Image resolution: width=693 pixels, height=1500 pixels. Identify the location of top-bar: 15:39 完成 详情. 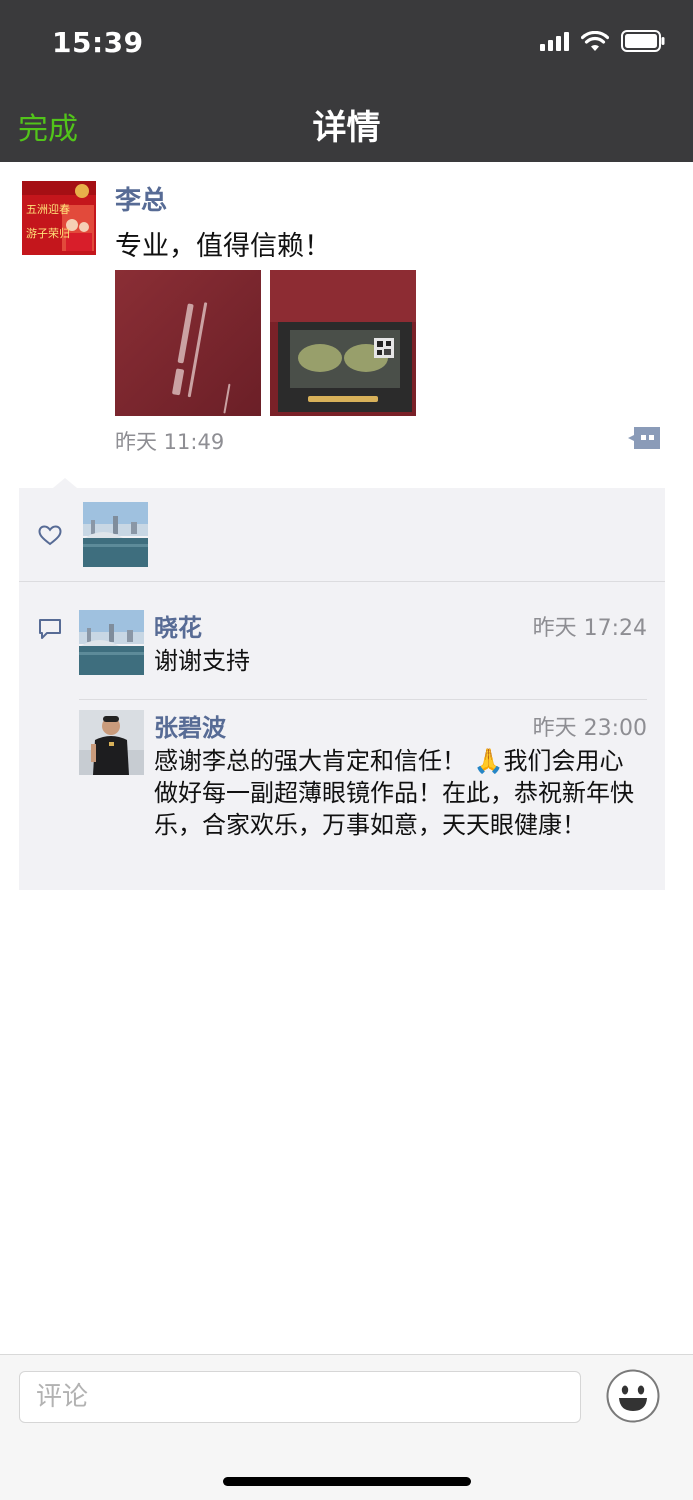
(346, 81).